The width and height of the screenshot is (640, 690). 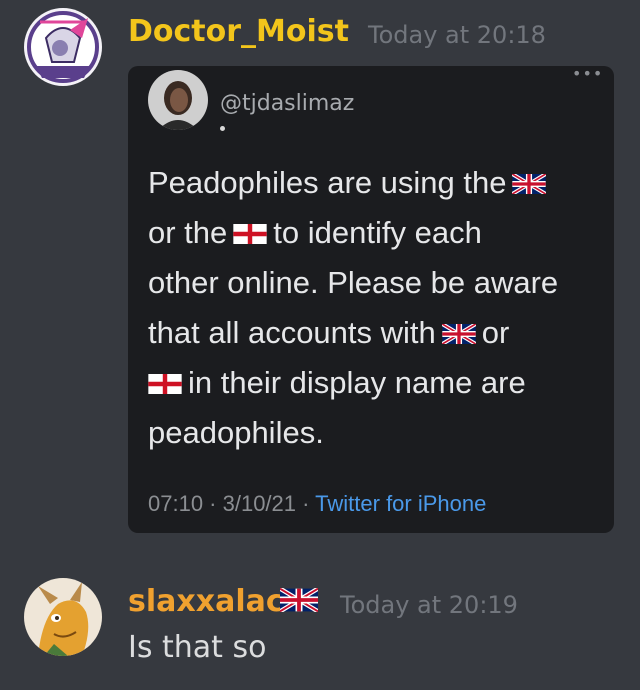 I want to click on tweet-line: other online. Please be aware, so click(x=373, y=283).